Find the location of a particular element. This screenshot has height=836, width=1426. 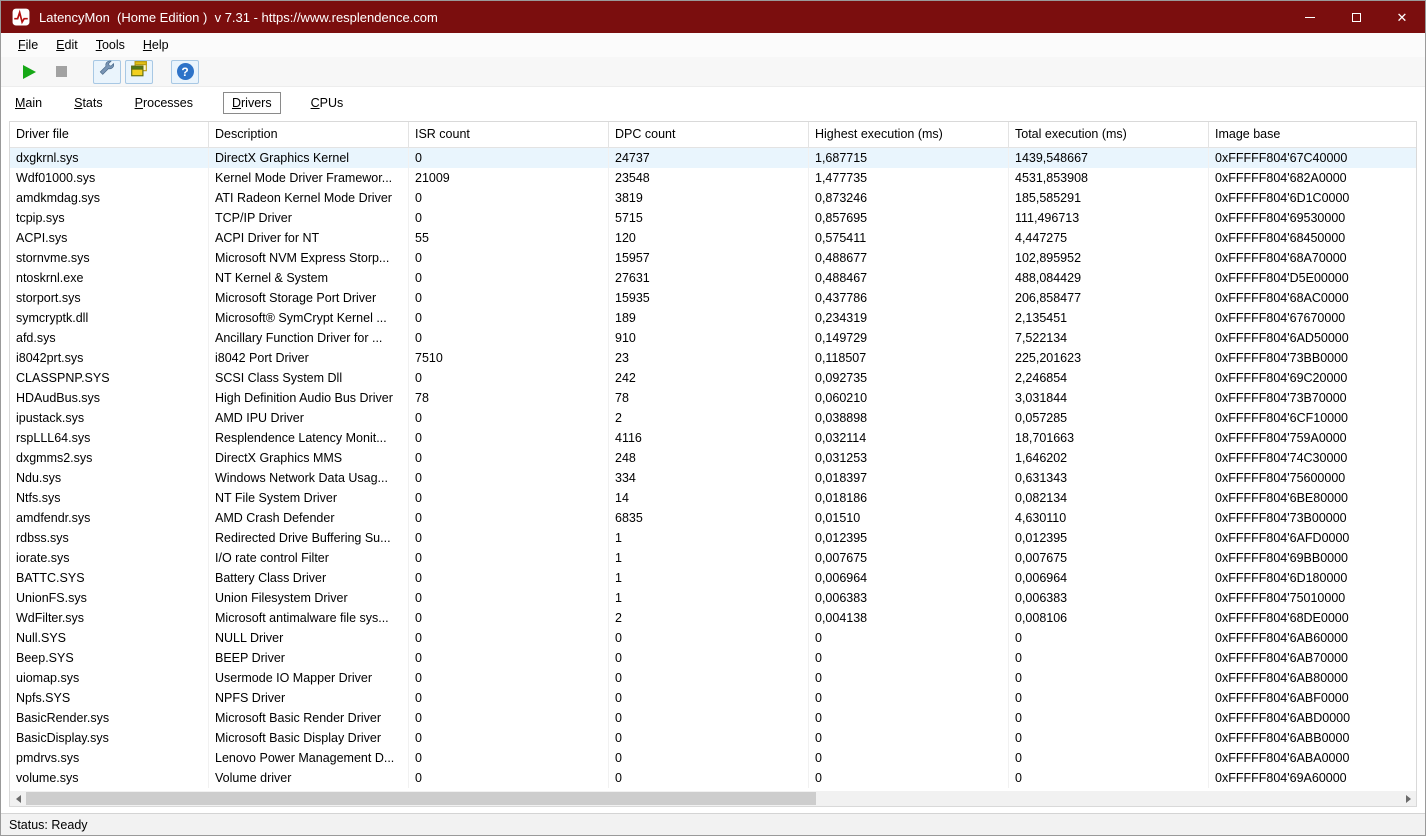

table-cell: 488,084429 is located at coordinates (1109, 278).